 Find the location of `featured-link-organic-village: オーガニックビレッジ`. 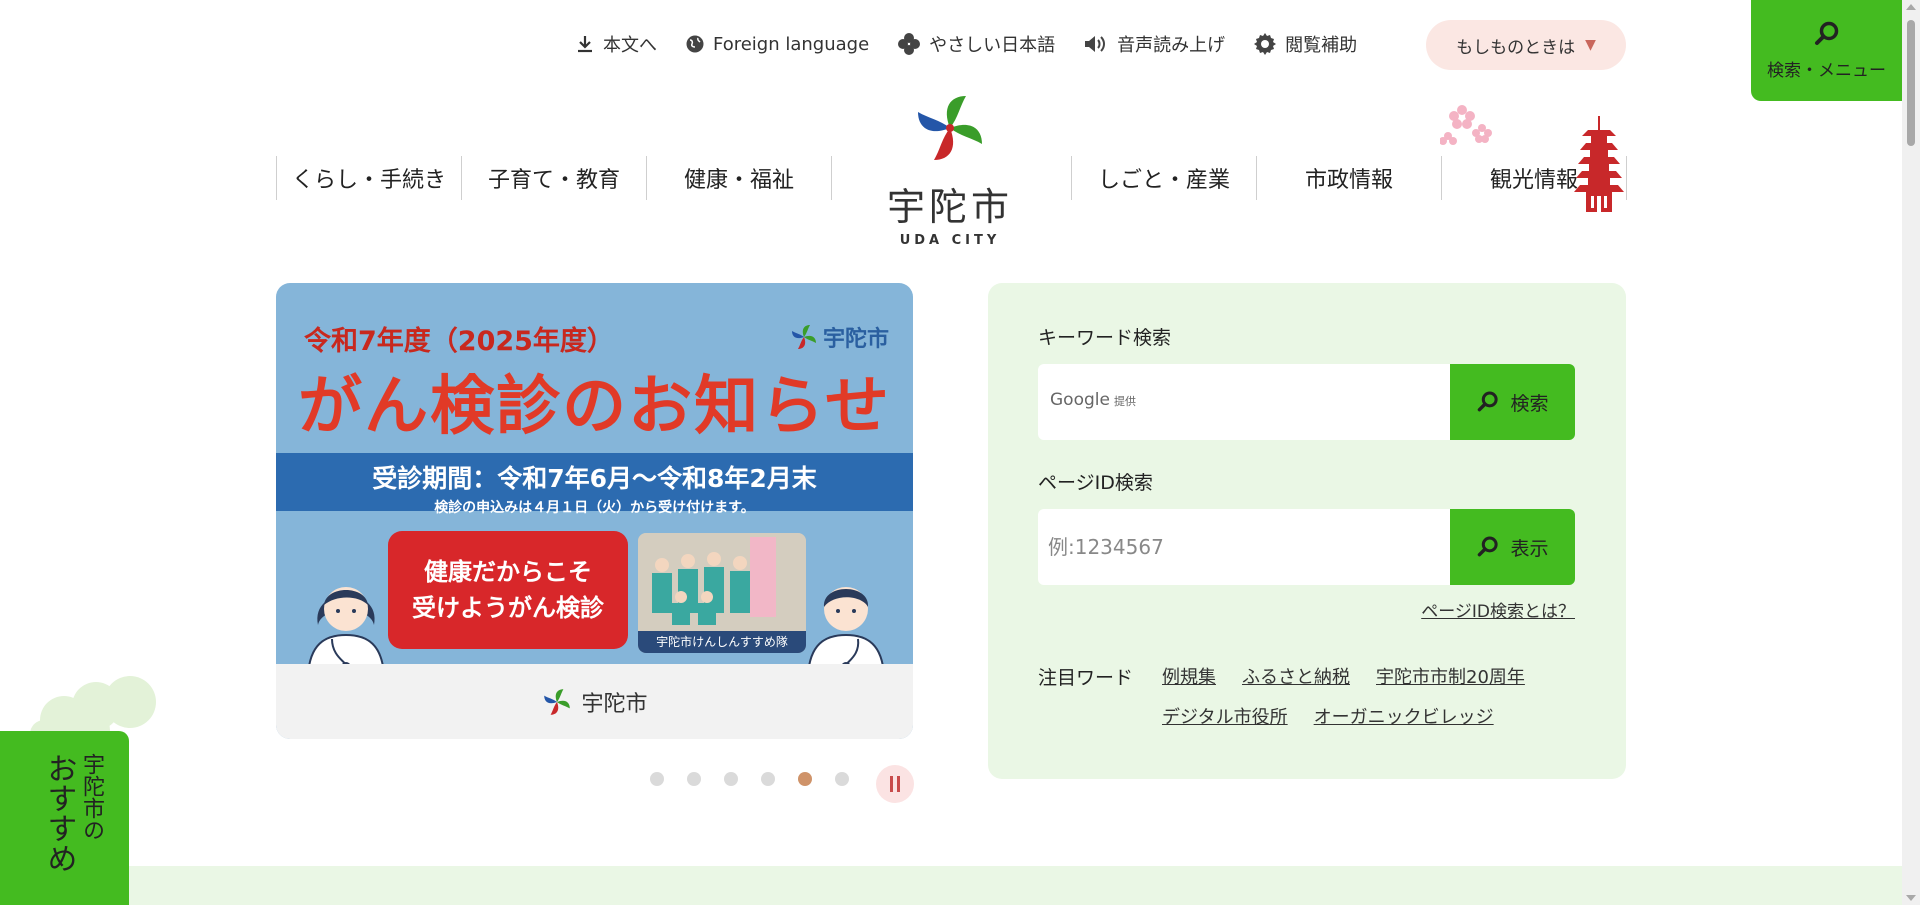

featured-link-organic-village: オーガニックビレッジ is located at coordinates (1404, 716).